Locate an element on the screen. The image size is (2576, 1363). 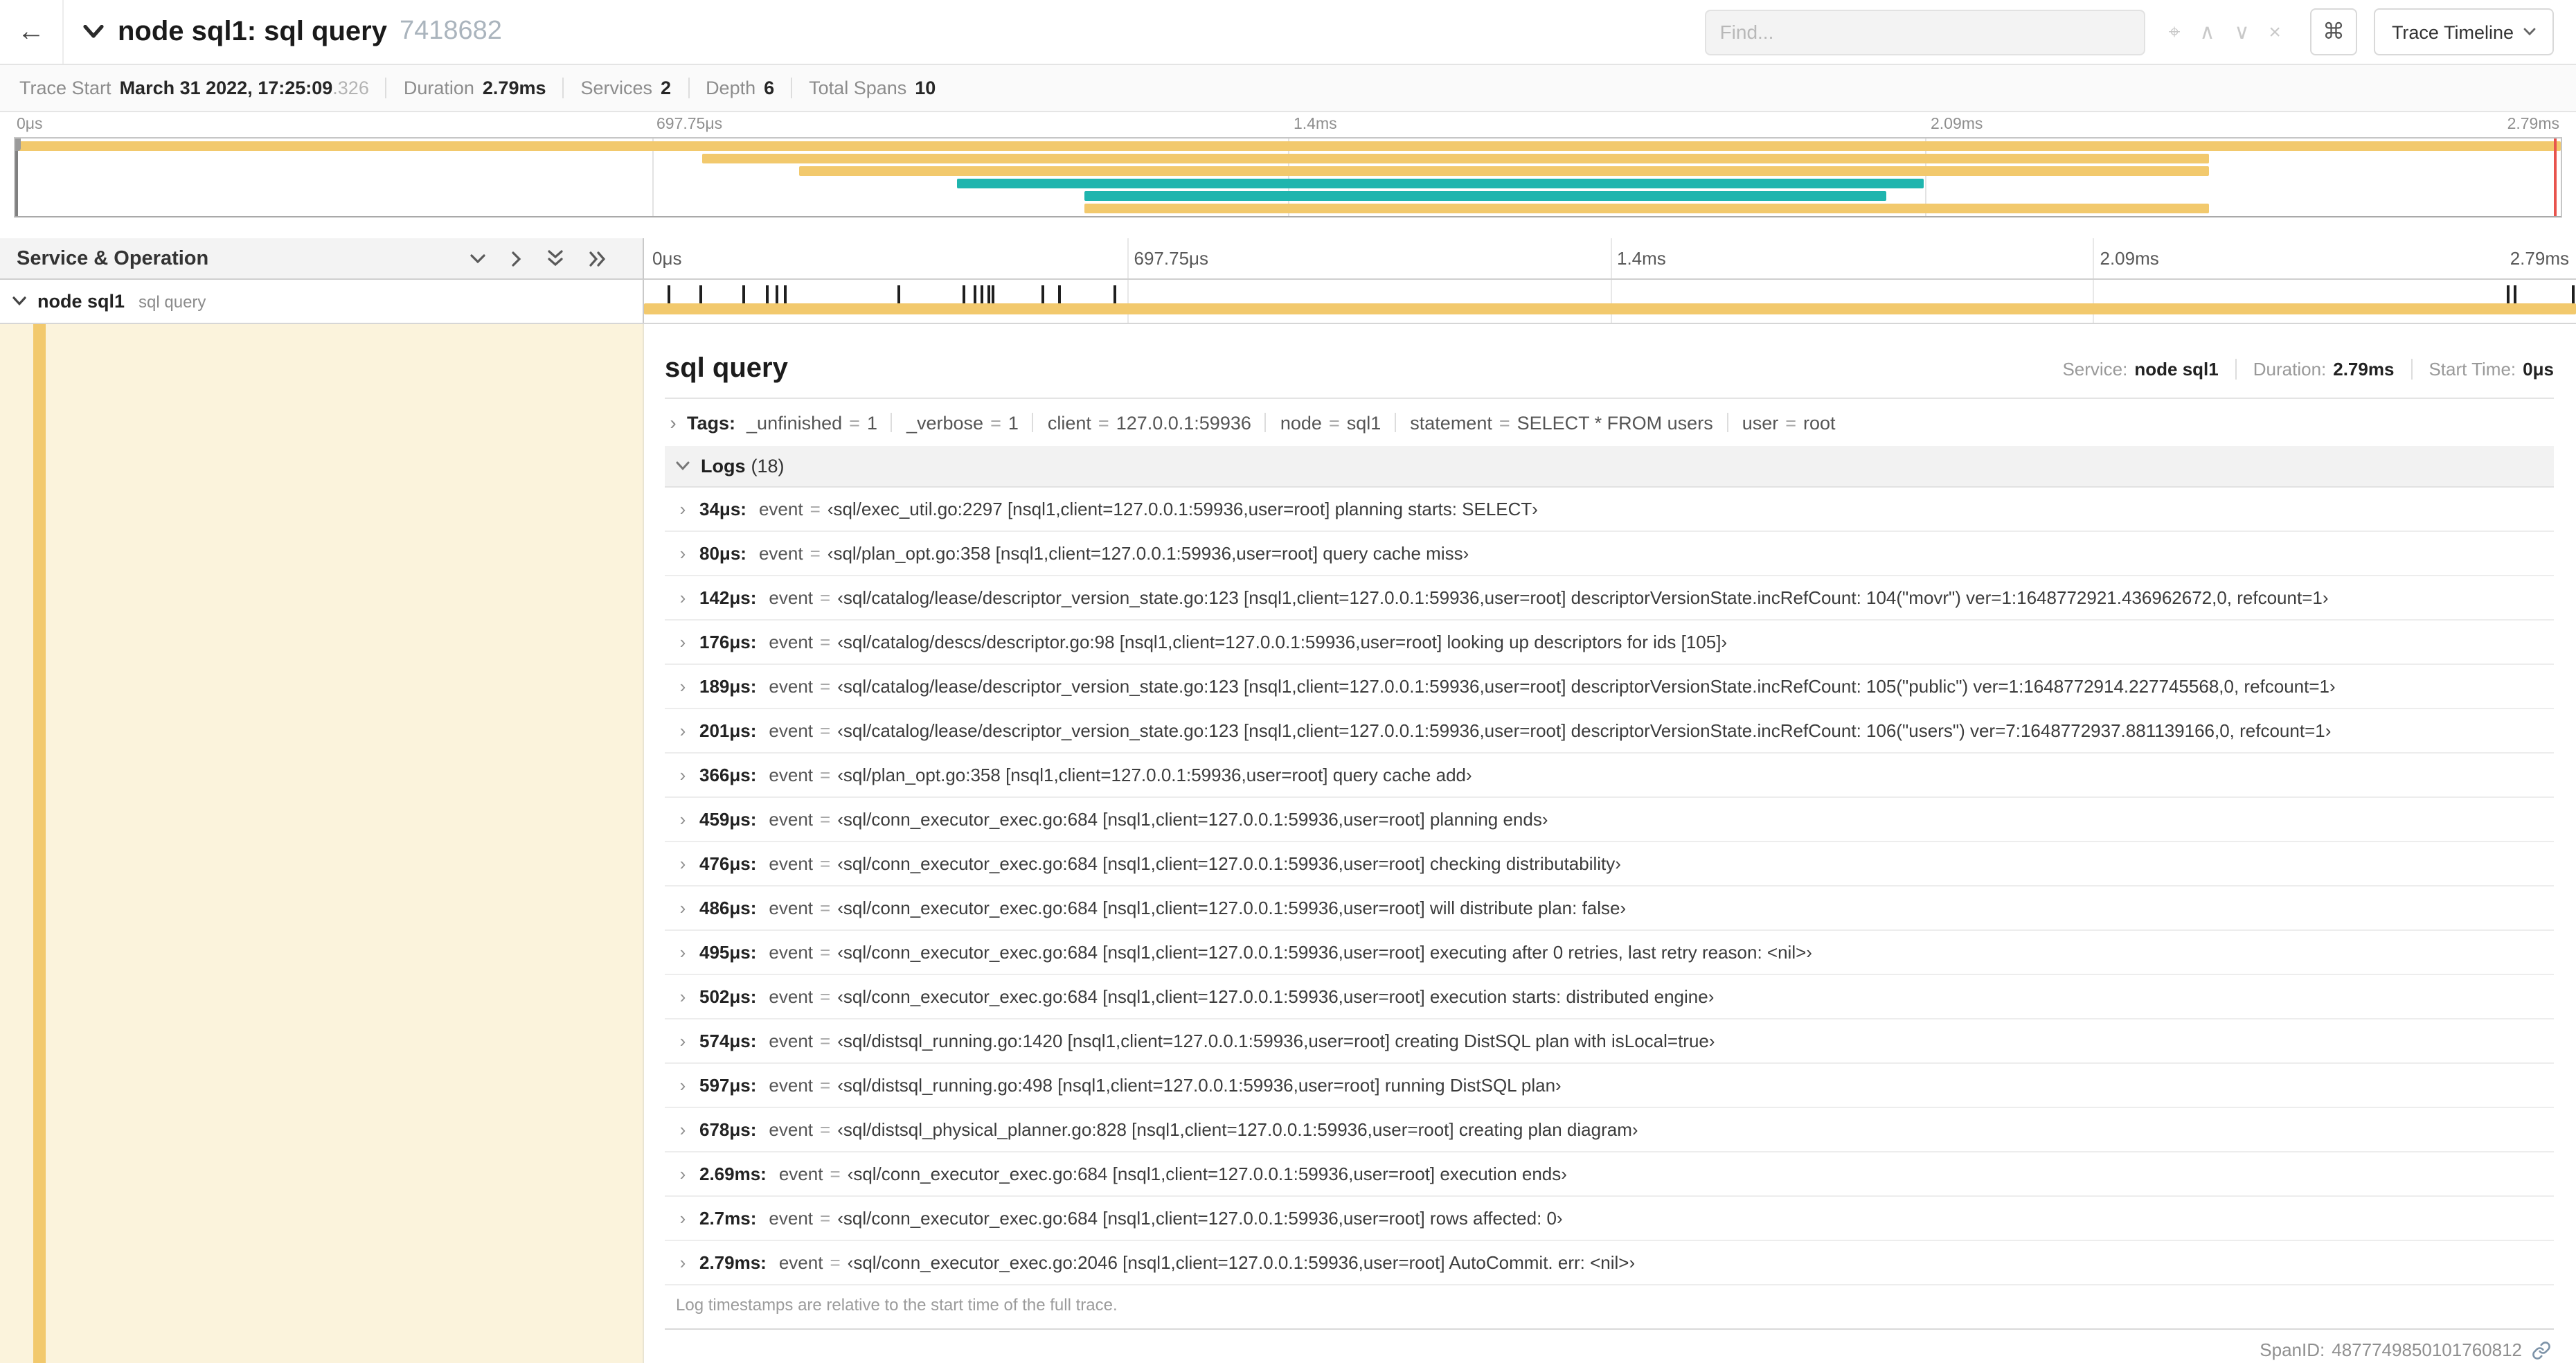
tag-item: _verbose = 1 is located at coordinates (962, 423).